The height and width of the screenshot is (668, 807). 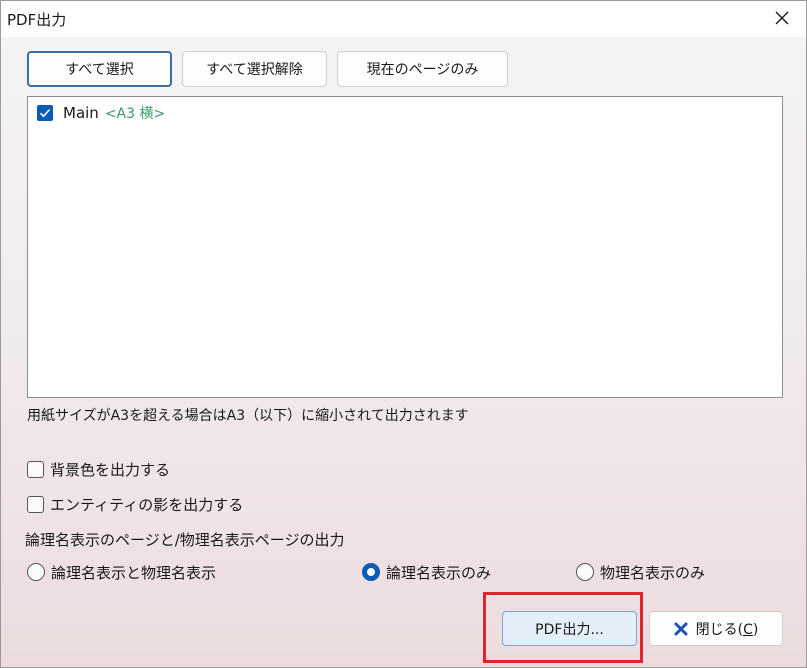 I want to click on close-icon, so click(x=782, y=18).